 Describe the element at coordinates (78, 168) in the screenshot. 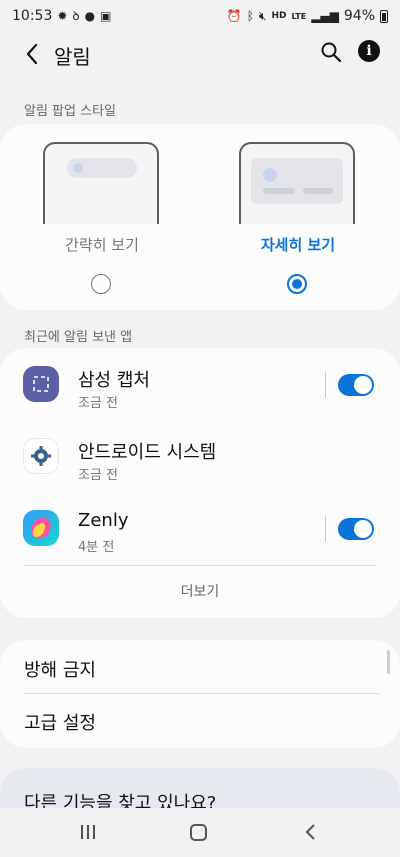

I see `brief-preview-dot` at that location.